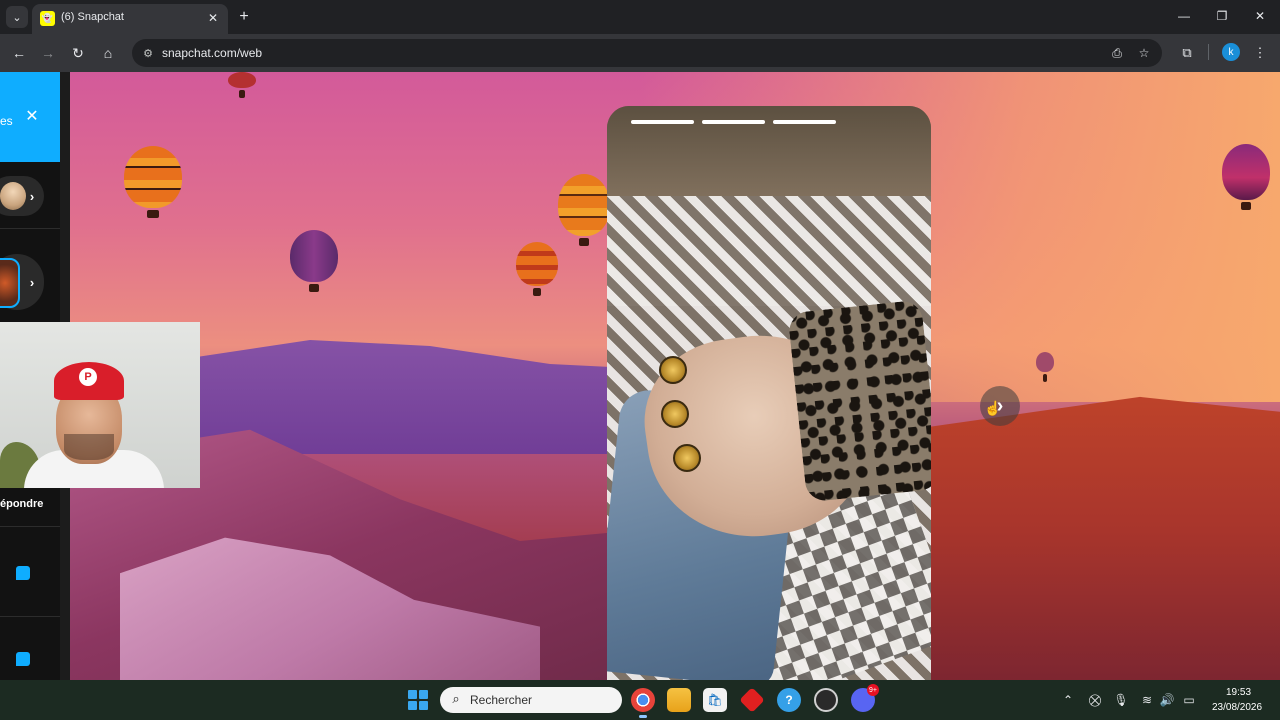 This screenshot has height=720, width=1280. What do you see at coordinates (212, 53) in the screenshot?
I see `url-text: snapchat.com/web` at bounding box center [212, 53].